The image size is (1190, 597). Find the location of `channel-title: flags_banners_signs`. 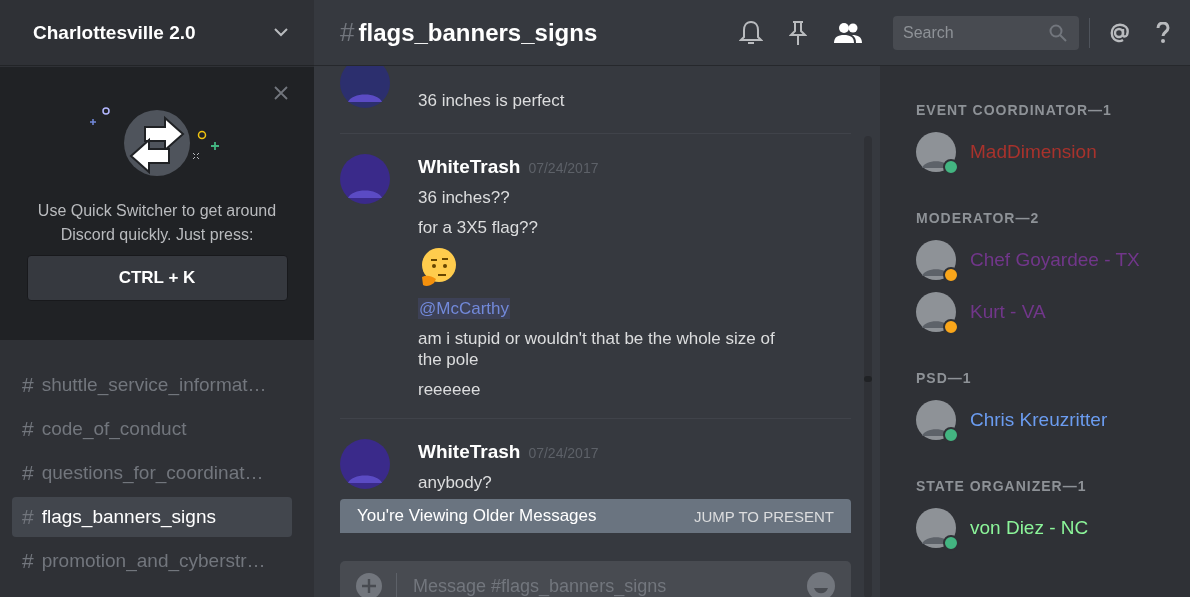

channel-title: flags_banners_signs is located at coordinates (478, 32).